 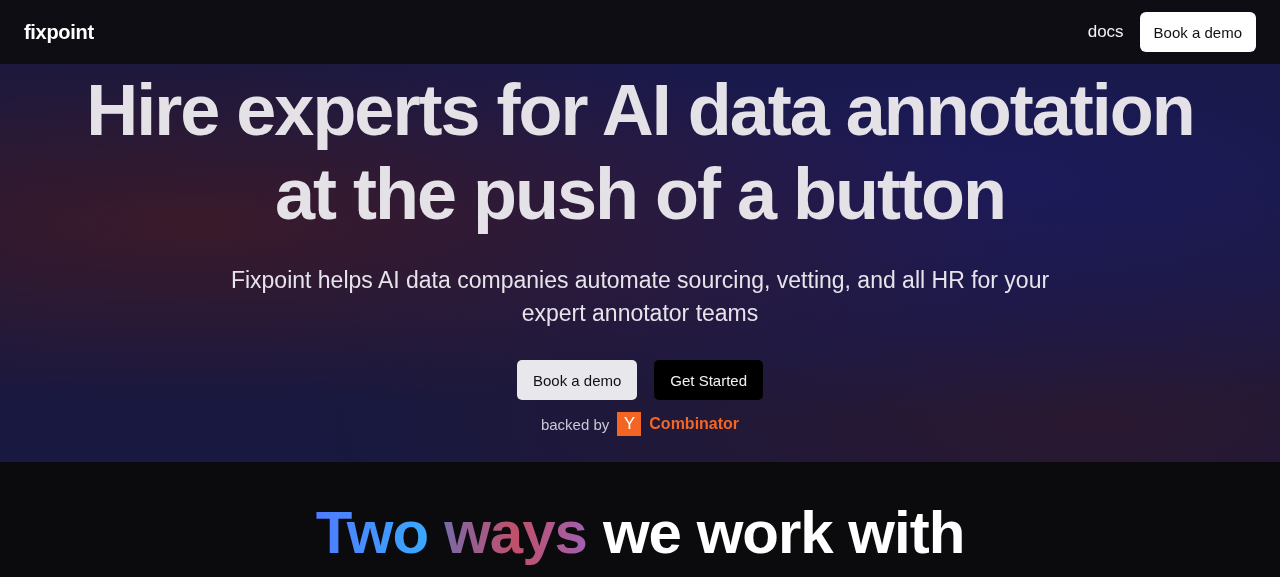 I want to click on backed-by-label: backed by, so click(x=575, y=424).